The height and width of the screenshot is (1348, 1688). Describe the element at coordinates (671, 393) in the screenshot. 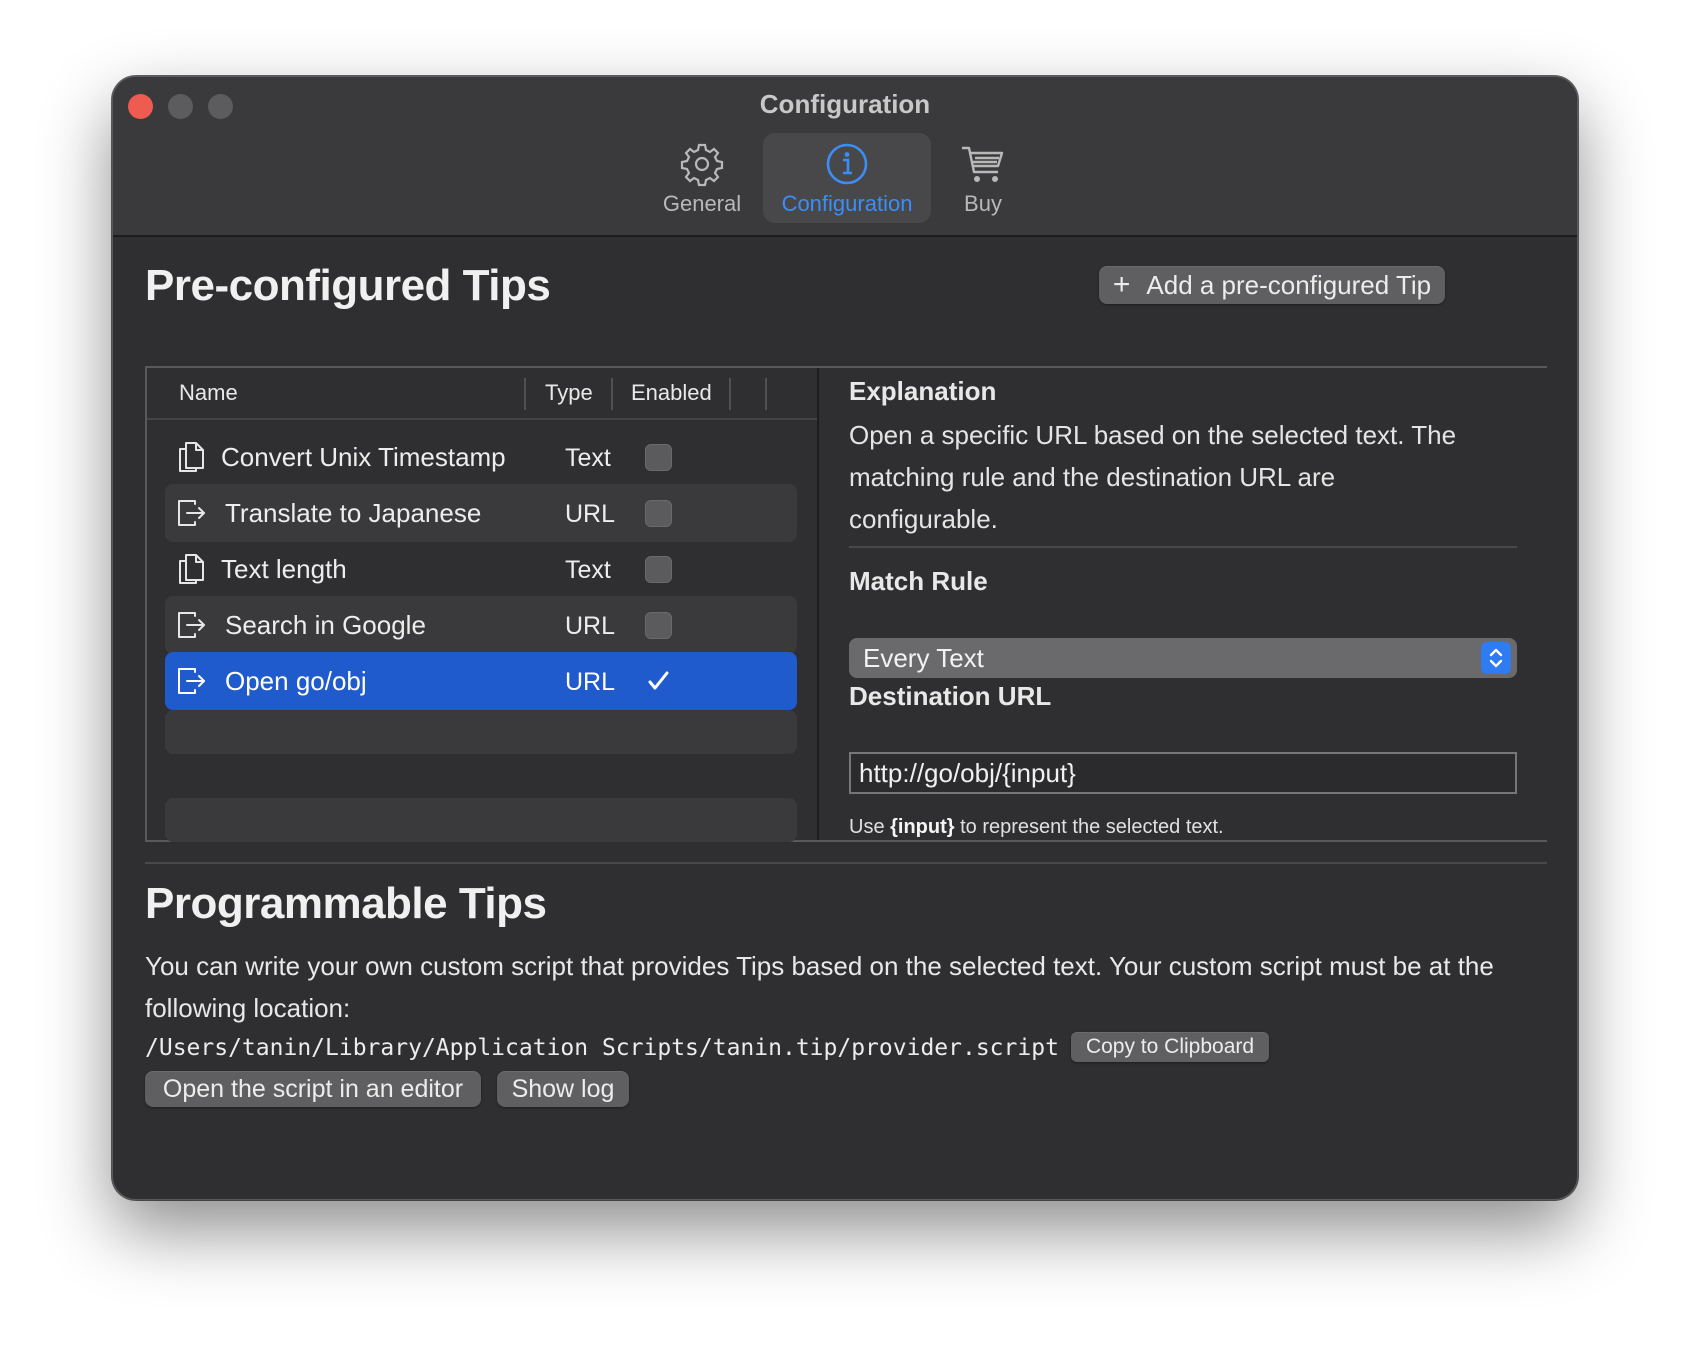

I see `column-header-enabled: Enabled` at that location.